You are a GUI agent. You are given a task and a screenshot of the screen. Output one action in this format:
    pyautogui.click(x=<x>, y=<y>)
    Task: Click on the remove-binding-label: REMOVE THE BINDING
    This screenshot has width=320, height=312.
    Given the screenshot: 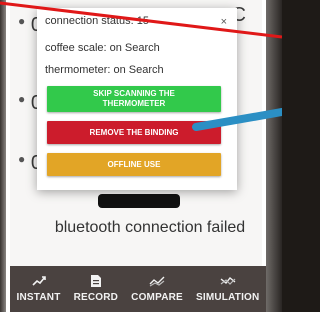 What is the action you would take?
    pyautogui.click(x=134, y=132)
    